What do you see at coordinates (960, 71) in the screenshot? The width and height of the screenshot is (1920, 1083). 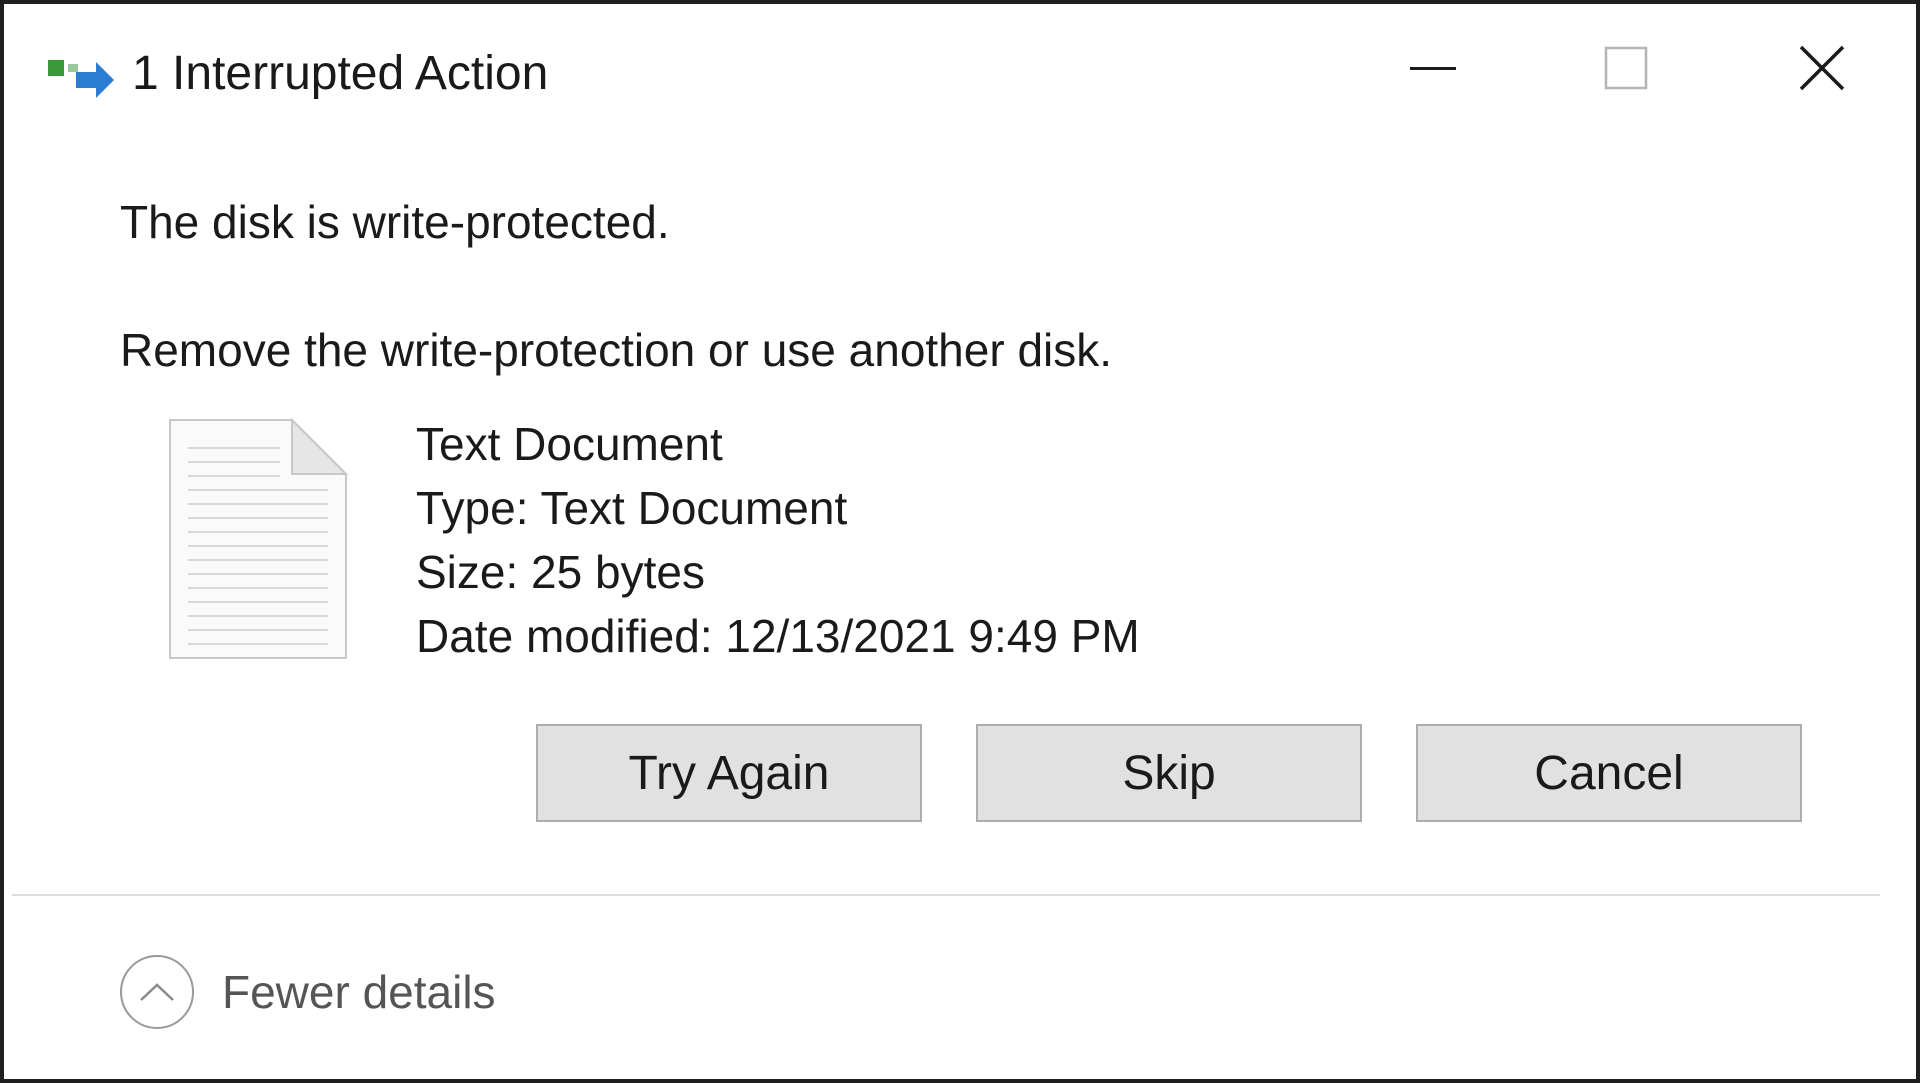 I see `title-bar: 1 Interrupted Action` at bounding box center [960, 71].